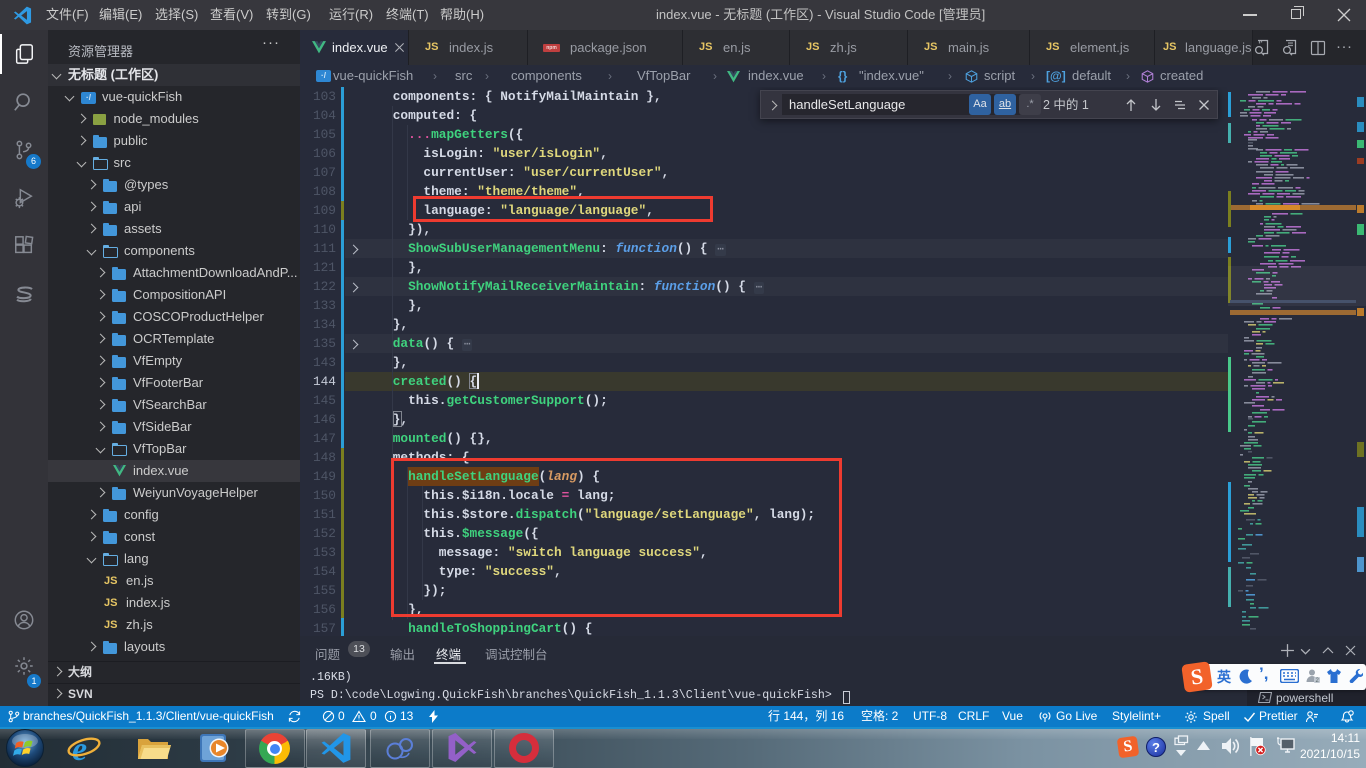 The width and height of the screenshot is (1366, 768). I want to click on svg-text: e, so click(79, 748).